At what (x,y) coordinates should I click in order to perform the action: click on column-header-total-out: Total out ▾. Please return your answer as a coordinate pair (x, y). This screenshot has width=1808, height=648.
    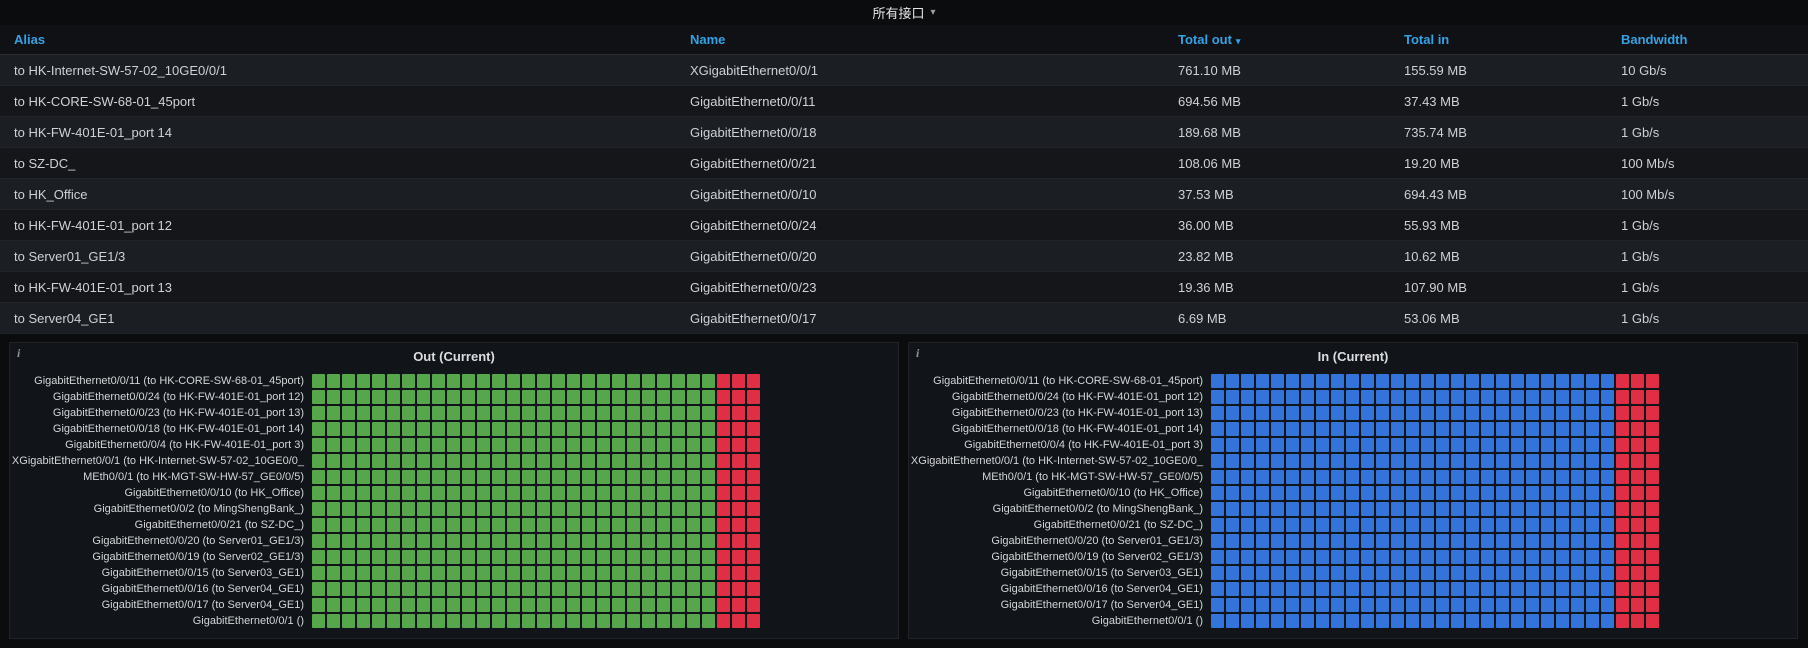
    Looking at the image, I should click on (1277, 39).